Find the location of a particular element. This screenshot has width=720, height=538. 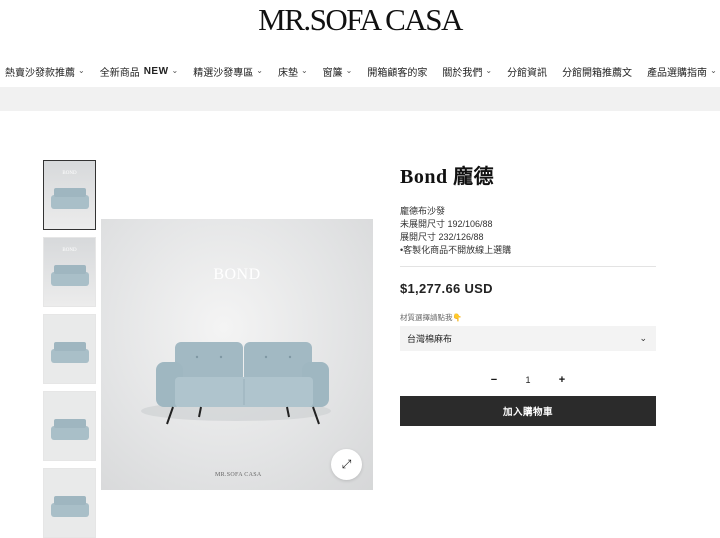

nav-item-branch-articles: 分館開箱推薦文 is located at coordinates (597, 71).